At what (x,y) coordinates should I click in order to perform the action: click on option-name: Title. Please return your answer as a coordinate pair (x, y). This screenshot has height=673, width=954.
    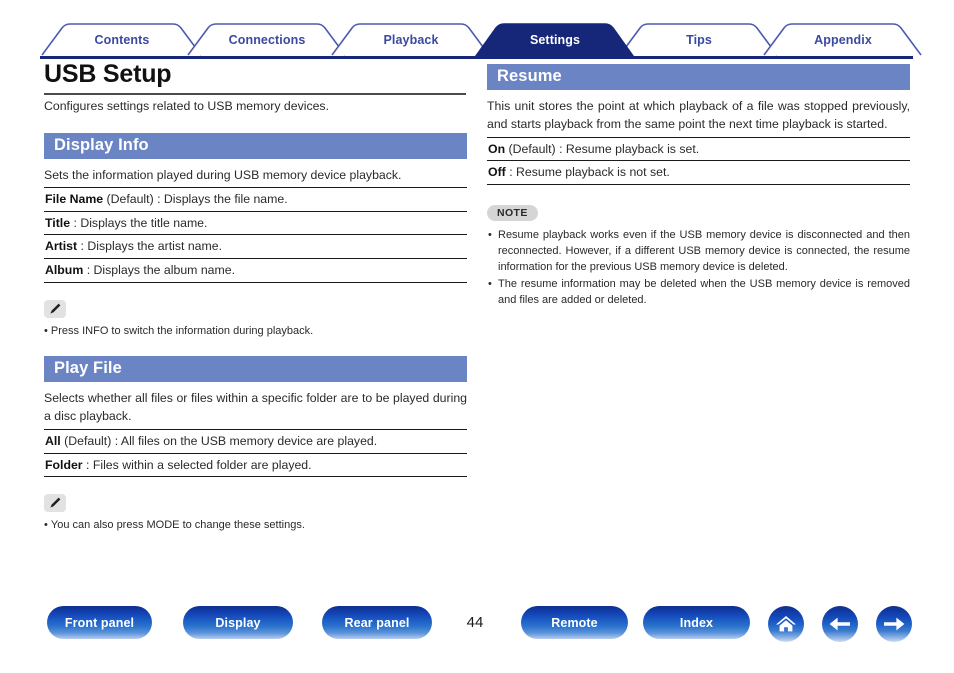
    Looking at the image, I should click on (58, 222).